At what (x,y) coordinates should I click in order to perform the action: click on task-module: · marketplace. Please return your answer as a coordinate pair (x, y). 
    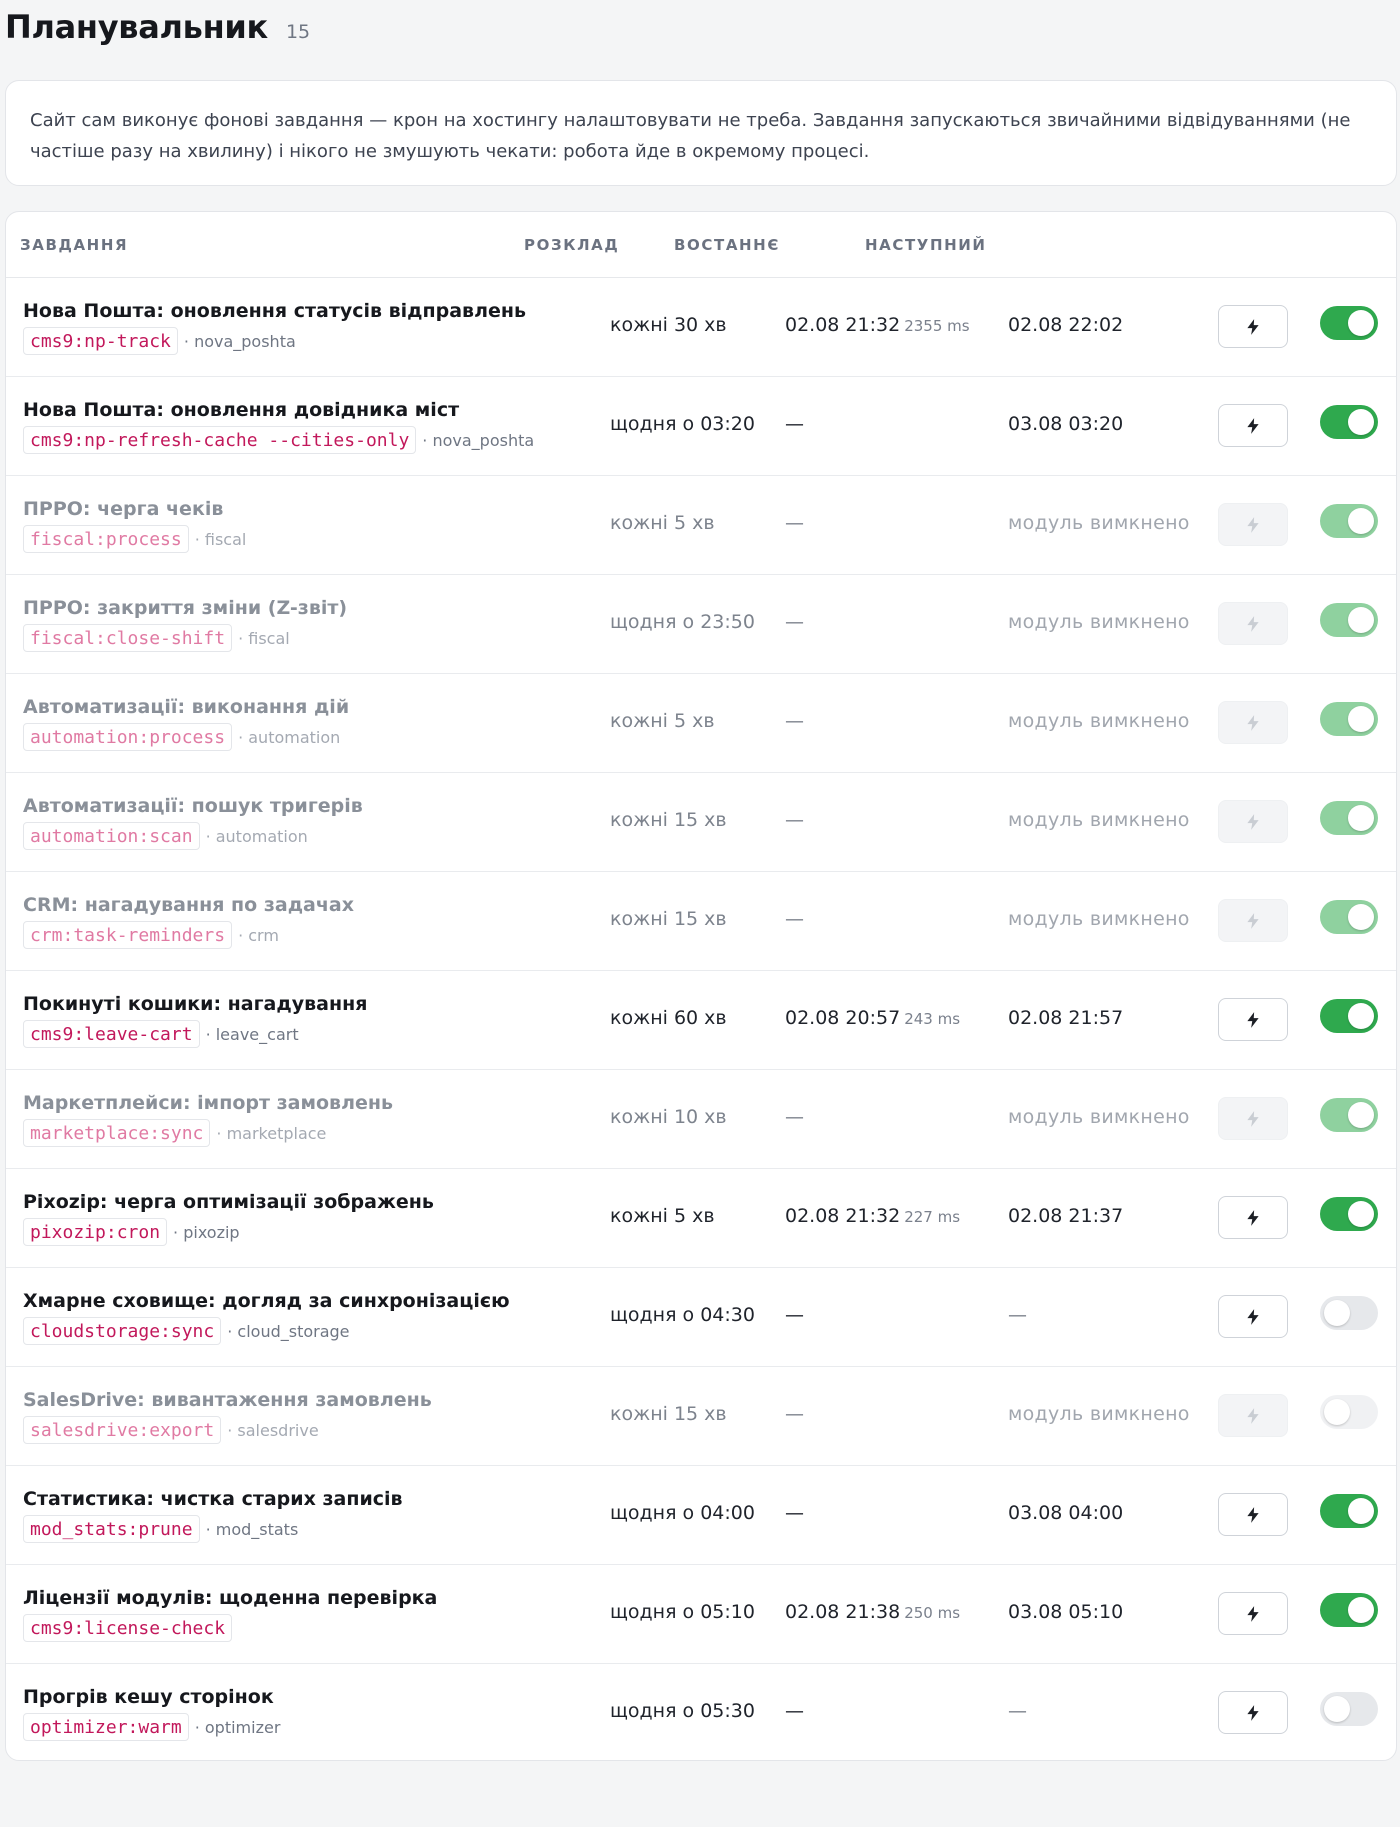
    Looking at the image, I should click on (271, 1133).